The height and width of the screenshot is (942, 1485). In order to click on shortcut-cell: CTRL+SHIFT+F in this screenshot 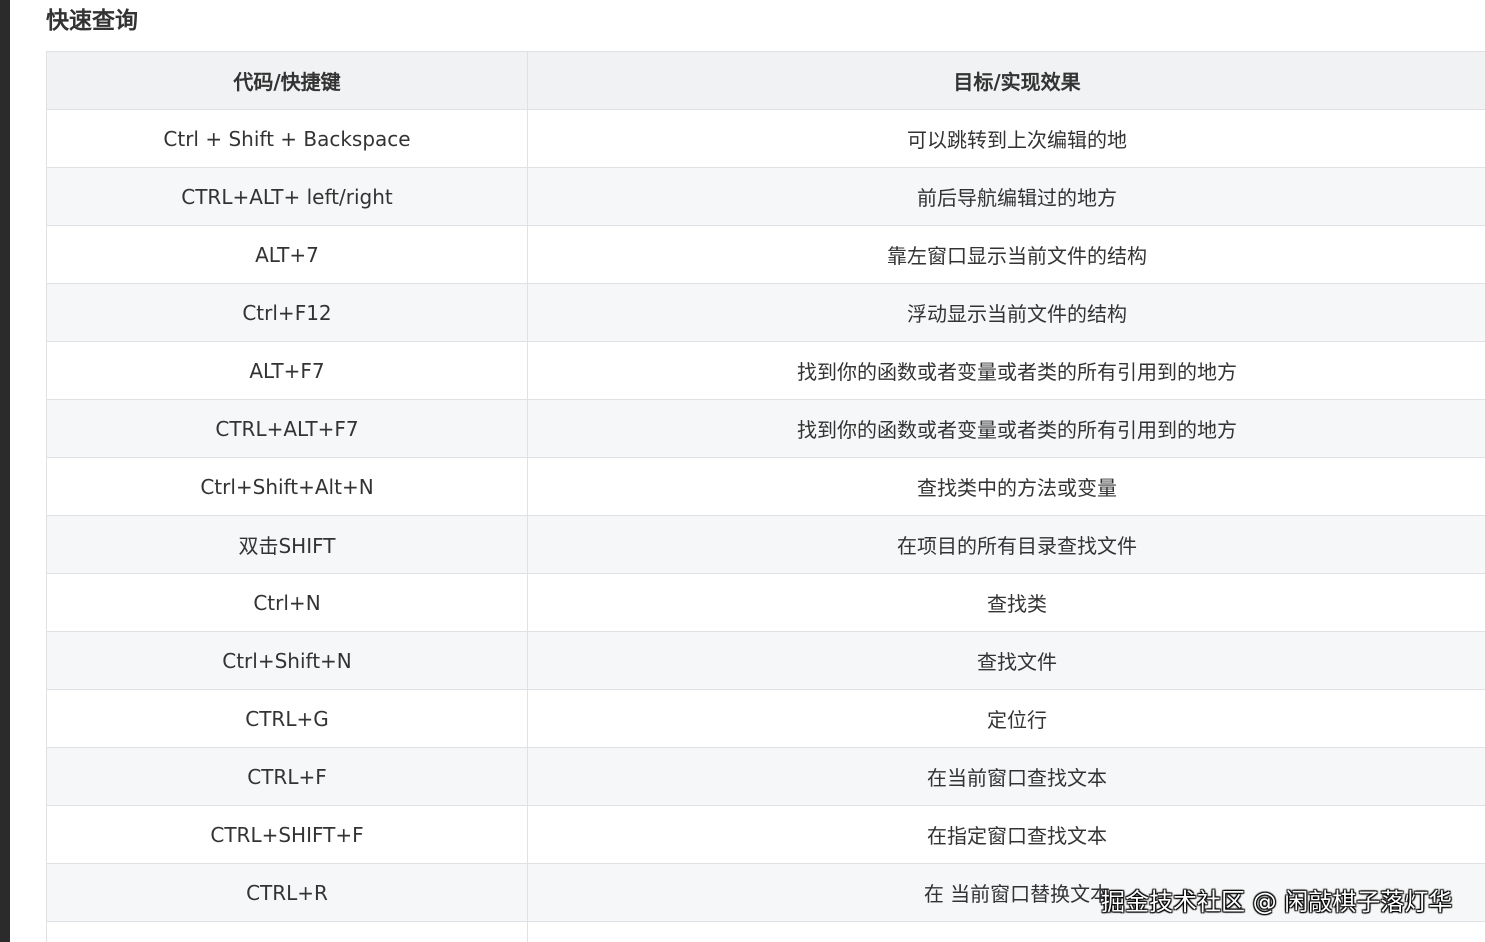, I will do `click(287, 834)`.